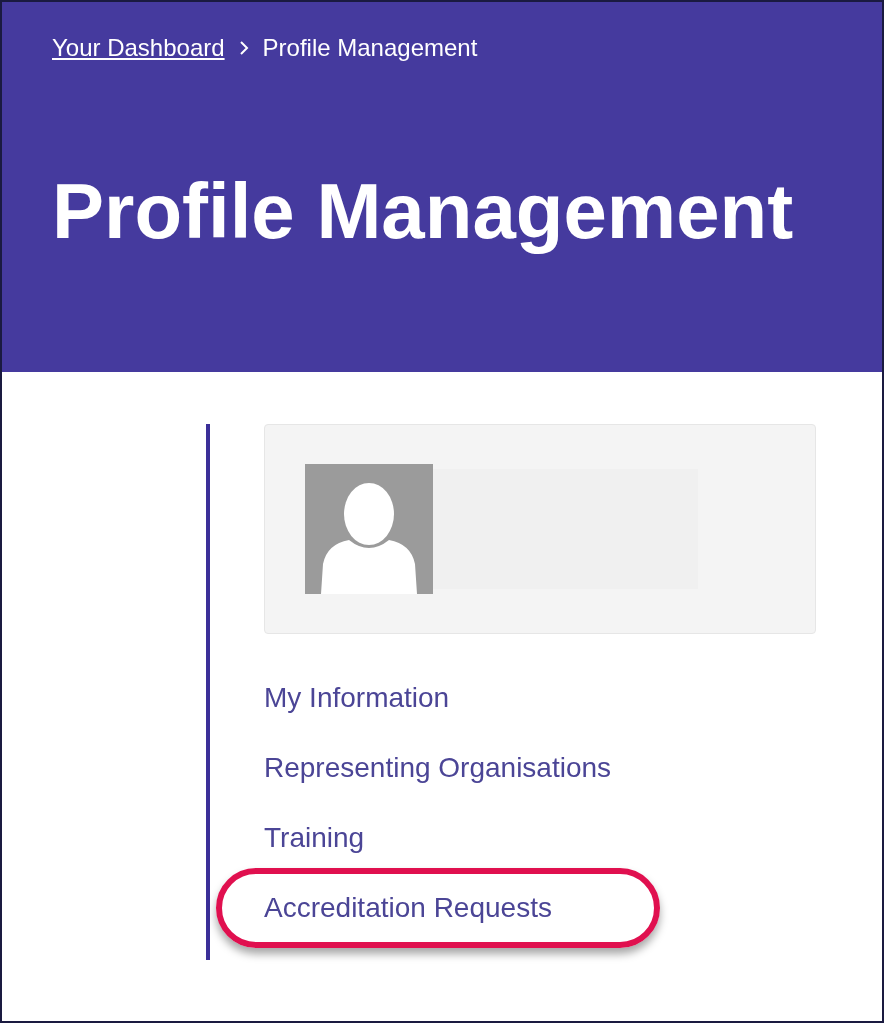 This screenshot has height=1023, width=884. What do you see at coordinates (438, 767) in the screenshot?
I see `nav-link: Representing Organisations` at bounding box center [438, 767].